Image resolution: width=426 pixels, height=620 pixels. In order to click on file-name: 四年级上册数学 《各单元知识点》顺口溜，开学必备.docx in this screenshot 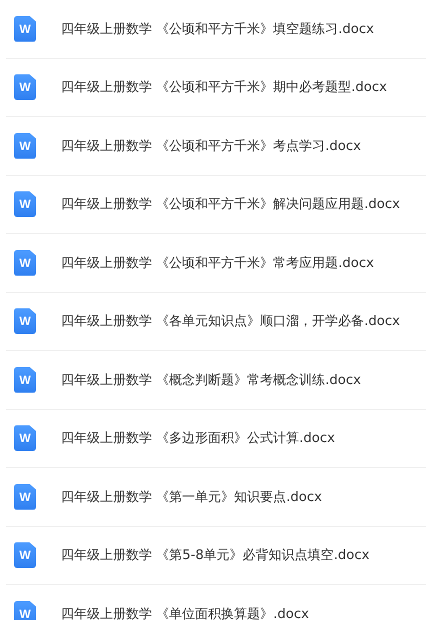, I will do `click(230, 321)`.